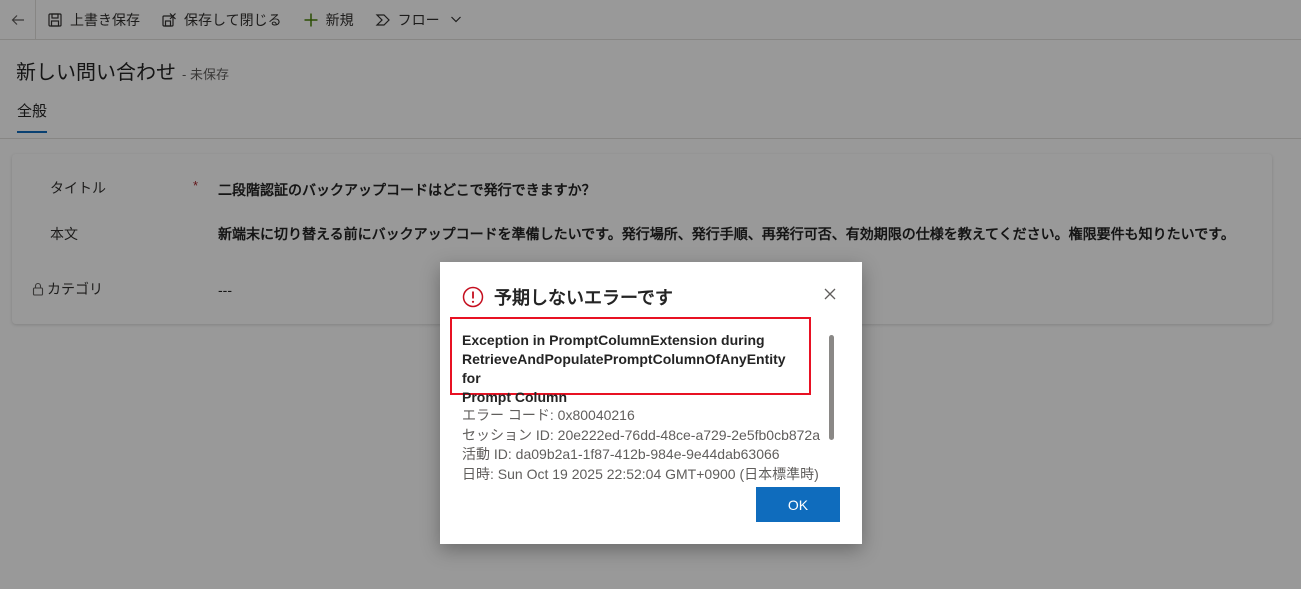  What do you see at coordinates (583, 298) in the screenshot?
I see `dialog-title-text: 予期しないエラーです` at bounding box center [583, 298].